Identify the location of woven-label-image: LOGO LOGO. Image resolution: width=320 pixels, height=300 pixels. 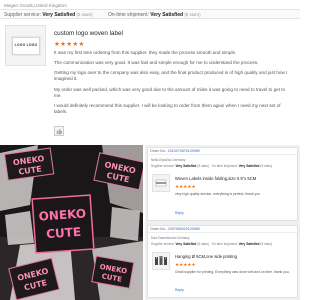
(26, 46).